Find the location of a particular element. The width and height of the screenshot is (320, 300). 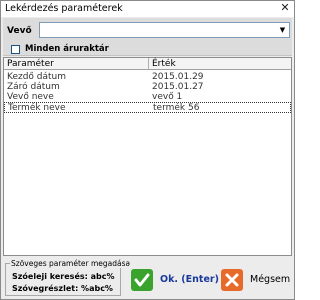

title-bar: Lekérdezés paraméterek ✕ is located at coordinates (147, 9).